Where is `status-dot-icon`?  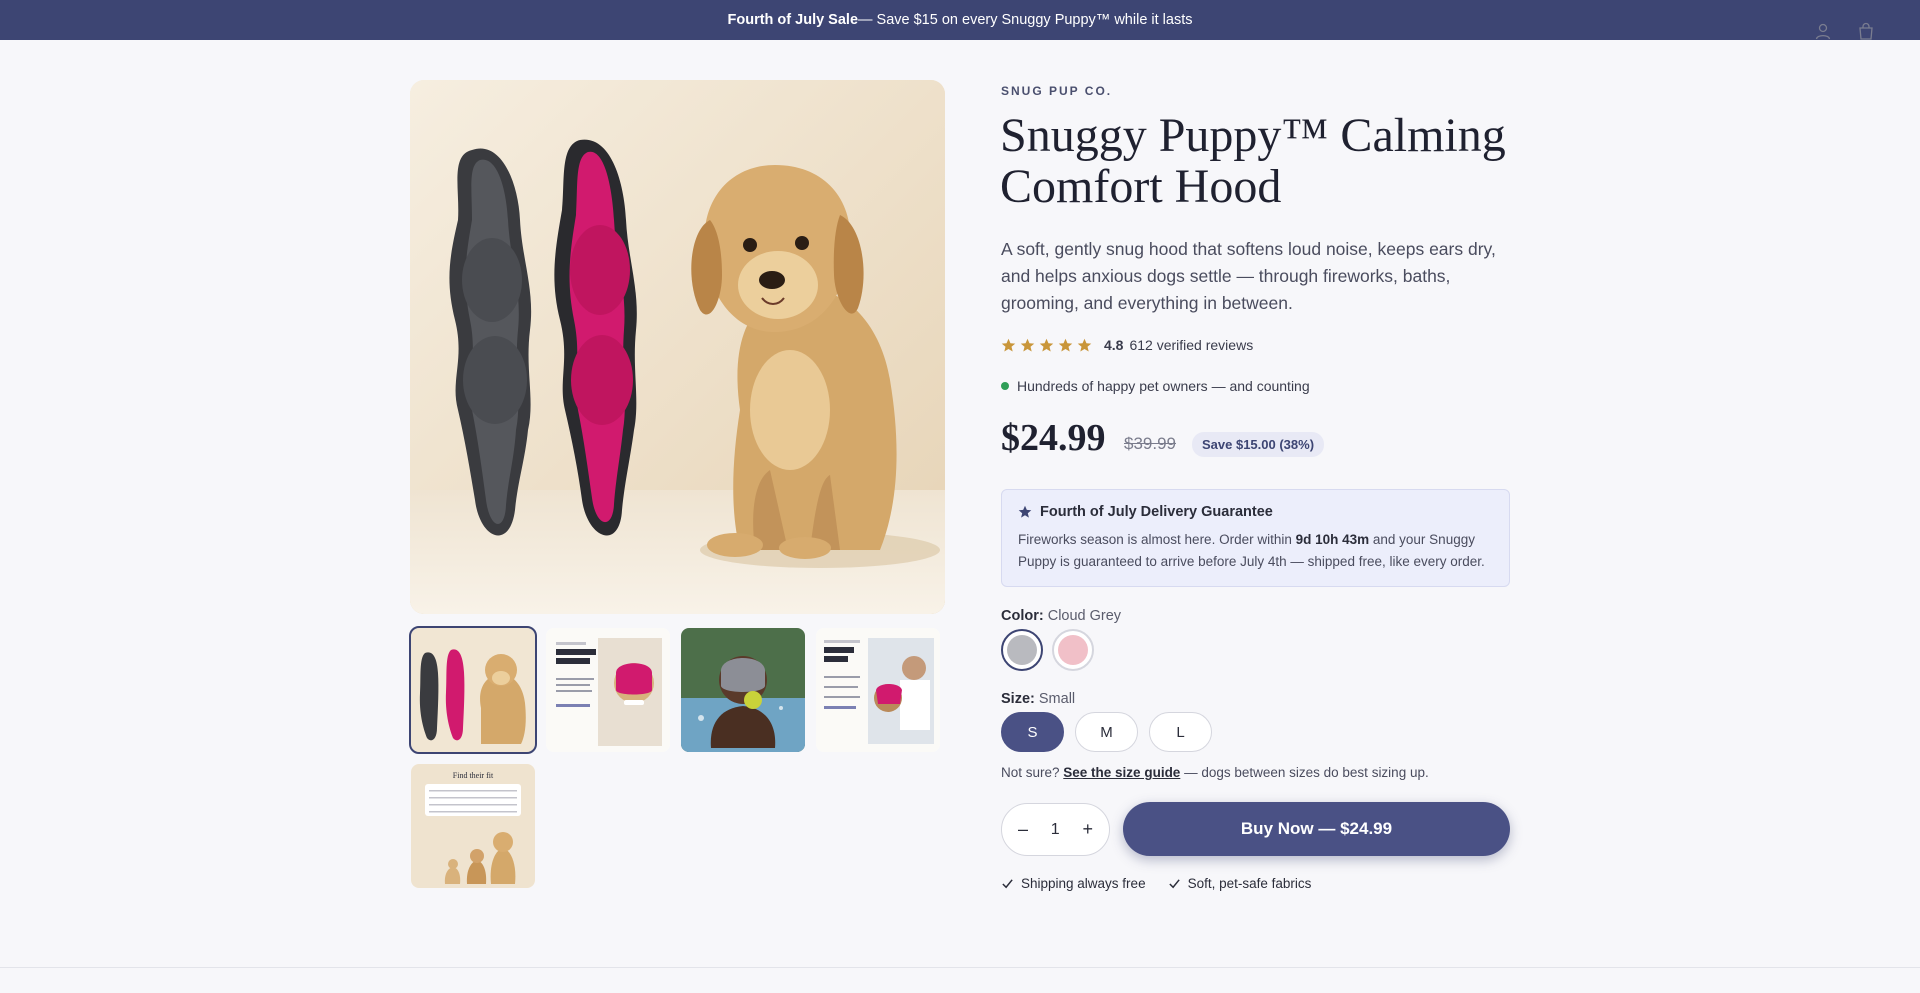
status-dot-icon is located at coordinates (1005, 386).